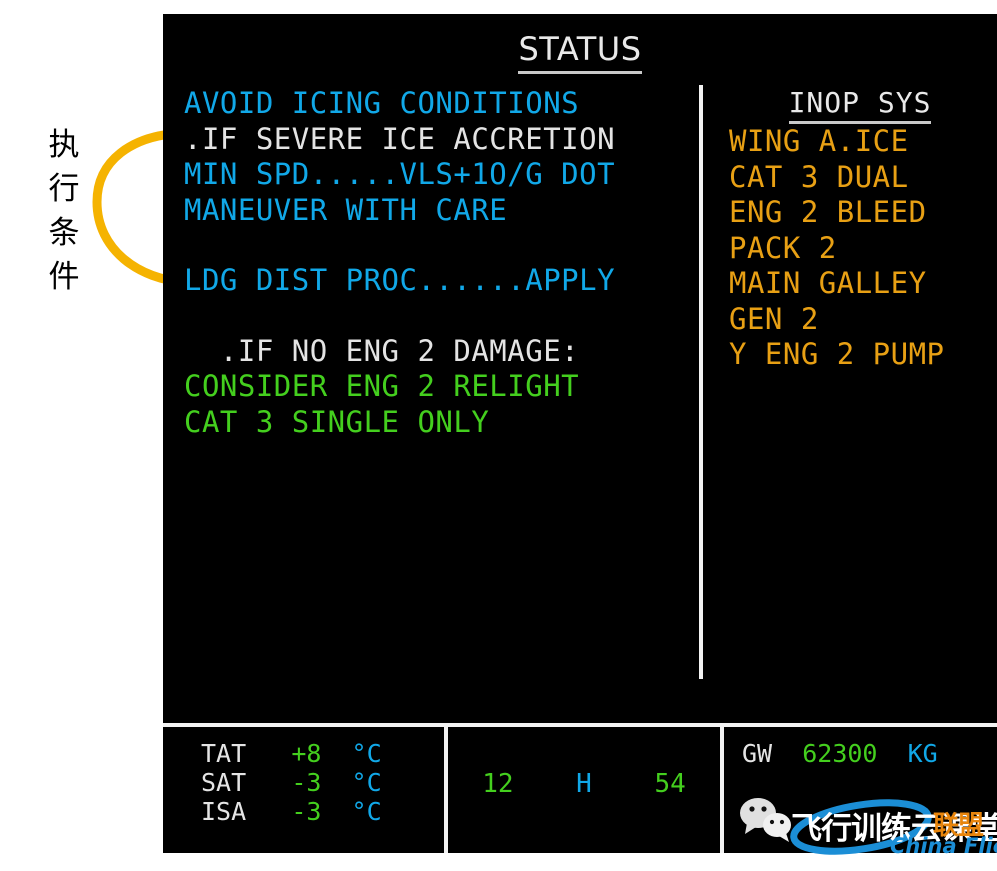  What do you see at coordinates (400, 174) in the screenshot?
I see `procedure-line: MIN SPD.....VLS+1O/G DOT` at bounding box center [400, 174].